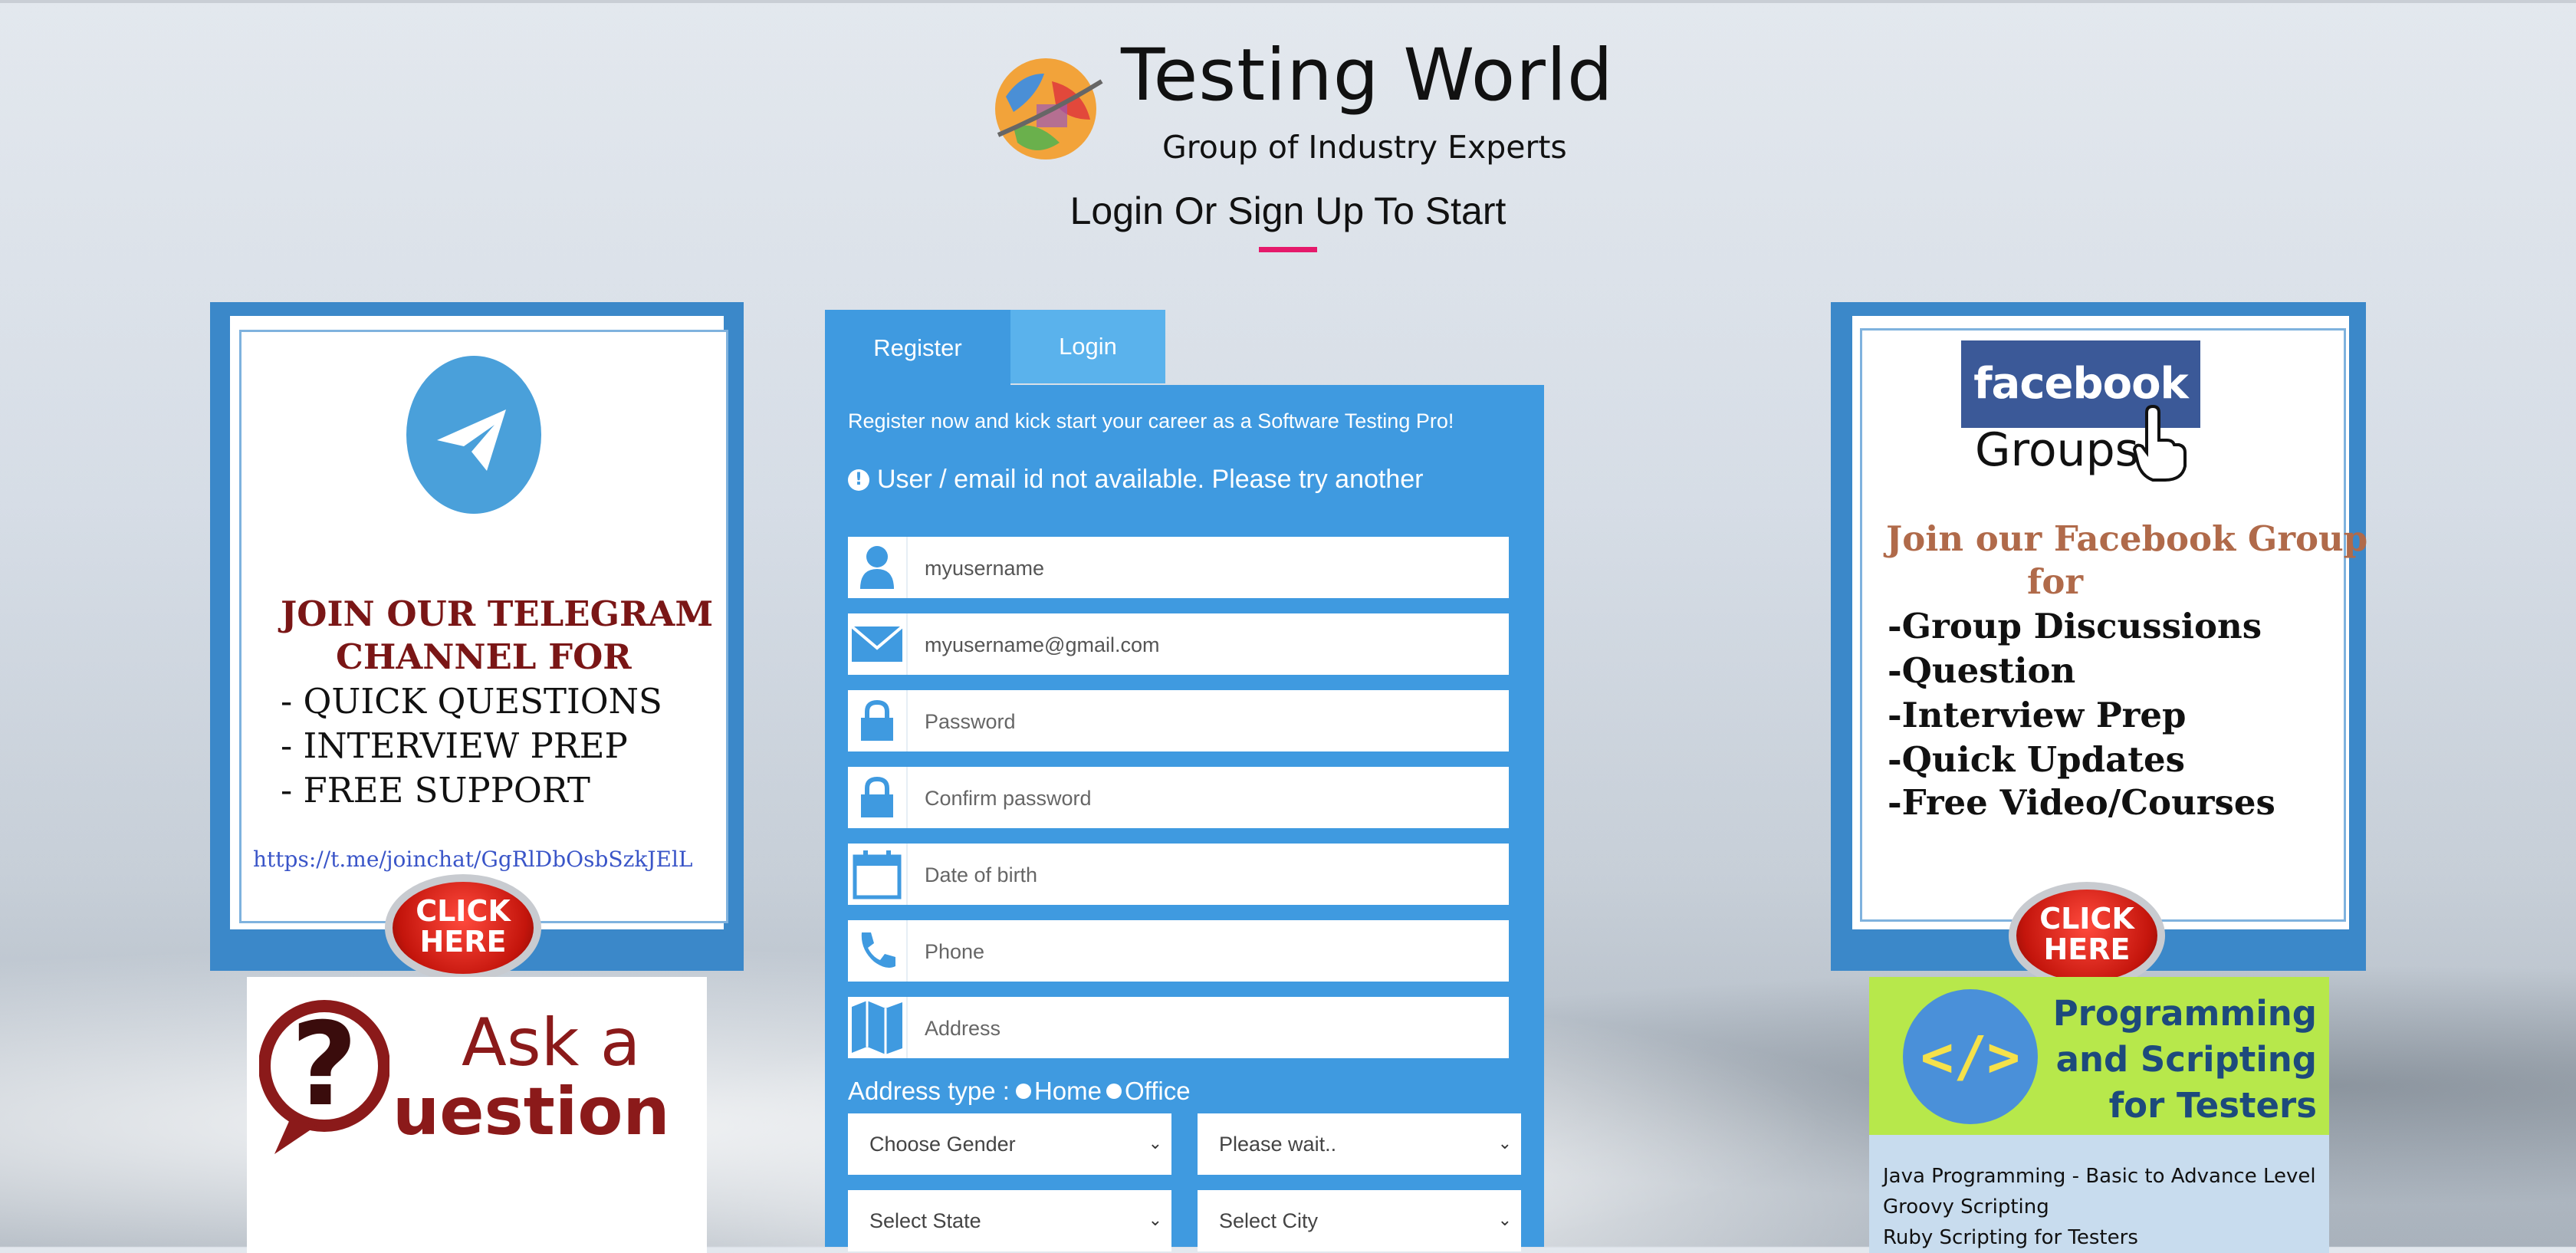 The image size is (2576, 1253). Describe the element at coordinates (1971, 1056) in the screenshot. I see `code-icon: </>` at that location.